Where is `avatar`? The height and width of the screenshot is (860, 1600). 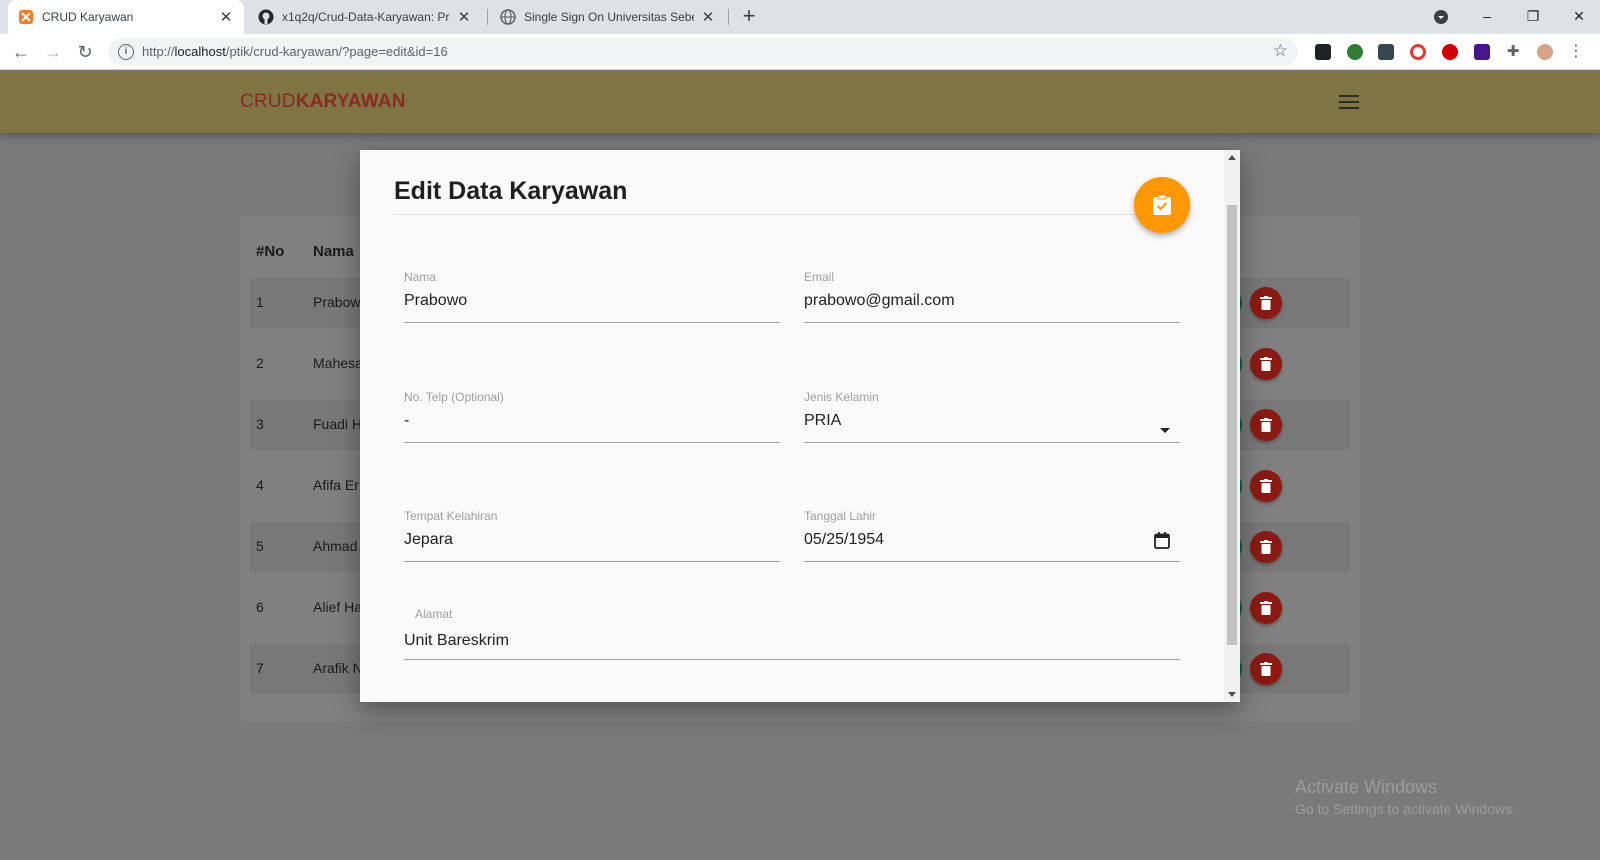
avatar is located at coordinates (1545, 52).